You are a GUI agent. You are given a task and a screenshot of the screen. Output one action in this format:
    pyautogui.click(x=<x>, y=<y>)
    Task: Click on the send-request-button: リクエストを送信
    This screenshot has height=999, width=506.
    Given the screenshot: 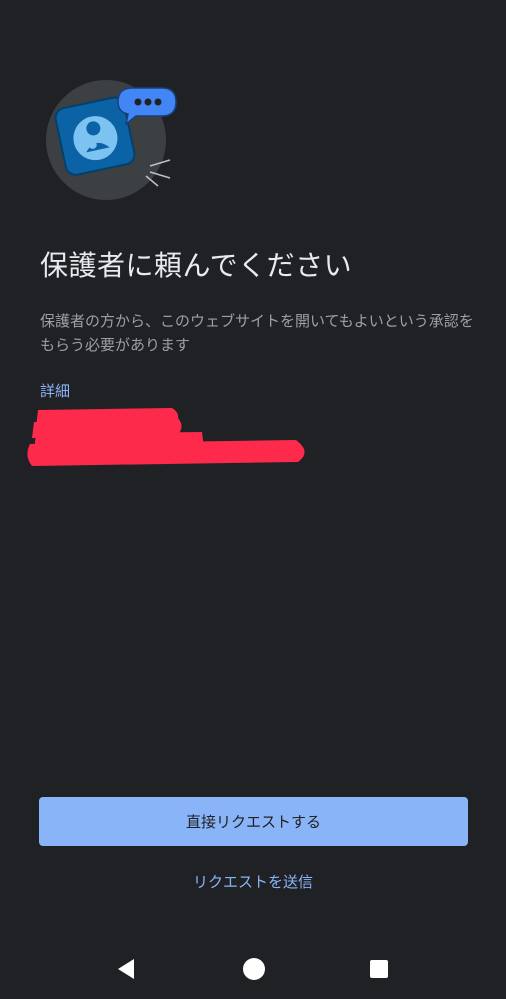 What is the action you would take?
    pyautogui.click(x=253, y=881)
    